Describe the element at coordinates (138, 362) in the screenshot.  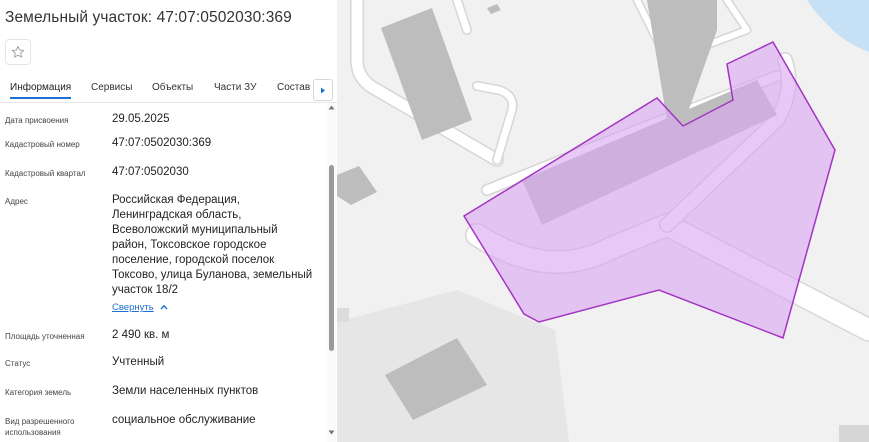
I see `field-value: Учтенный` at that location.